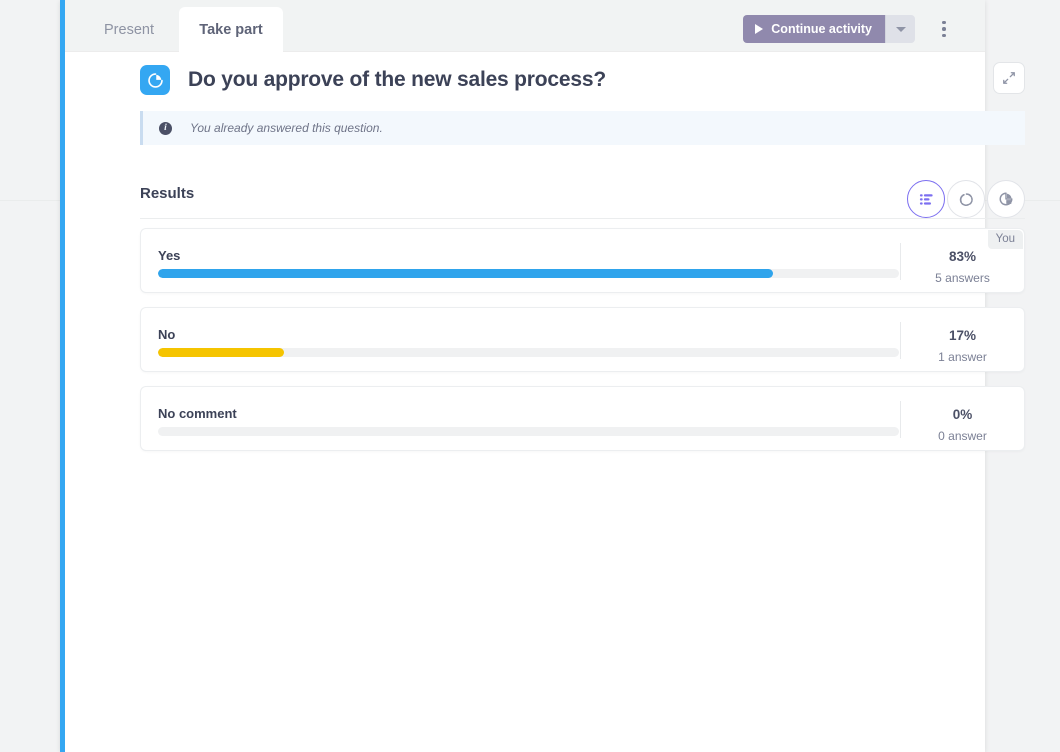 Image resolution: width=1060 pixels, height=752 pixels. What do you see at coordinates (582, 199) in the screenshot?
I see `results-header: Results` at bounding box center [582, 199].